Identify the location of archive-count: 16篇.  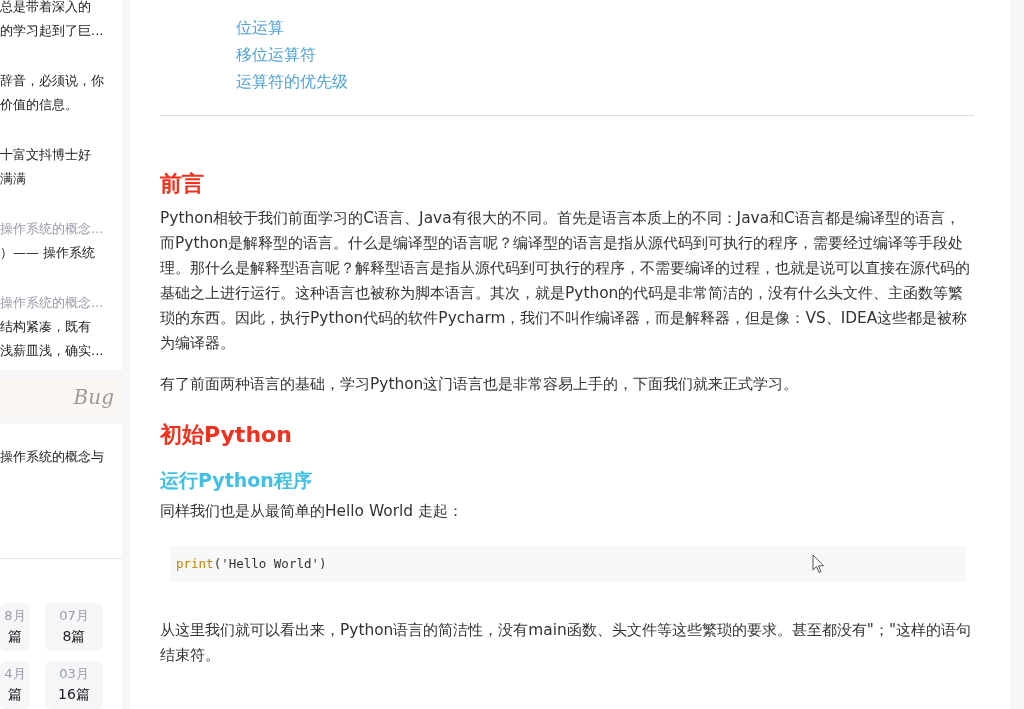
(74, 694).